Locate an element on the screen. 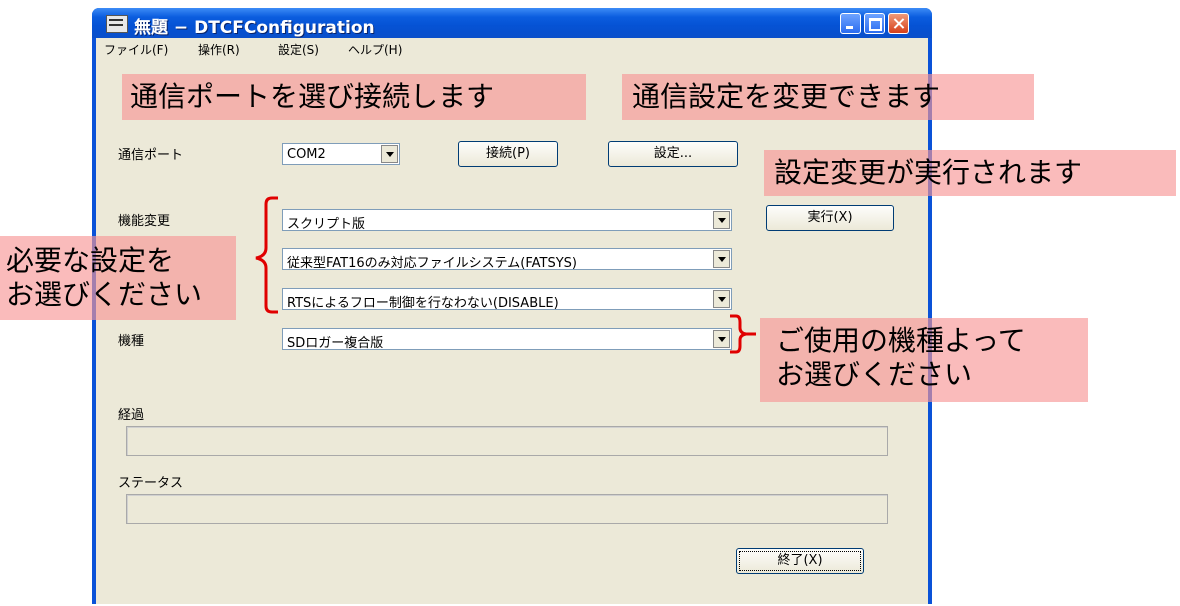 The image size is (1180, 606). menu-bar: ファイル(F) 操作(R) 設定(S) ヘルプ(H) is located at coordinates (512, 48).